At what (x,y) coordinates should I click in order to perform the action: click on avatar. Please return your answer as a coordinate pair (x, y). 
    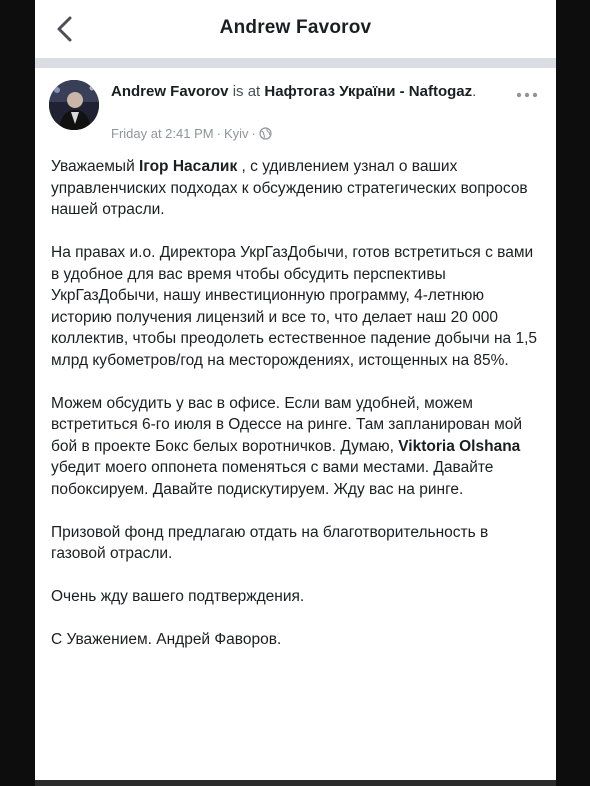
    Looking at the image, I should click on (74, 105).